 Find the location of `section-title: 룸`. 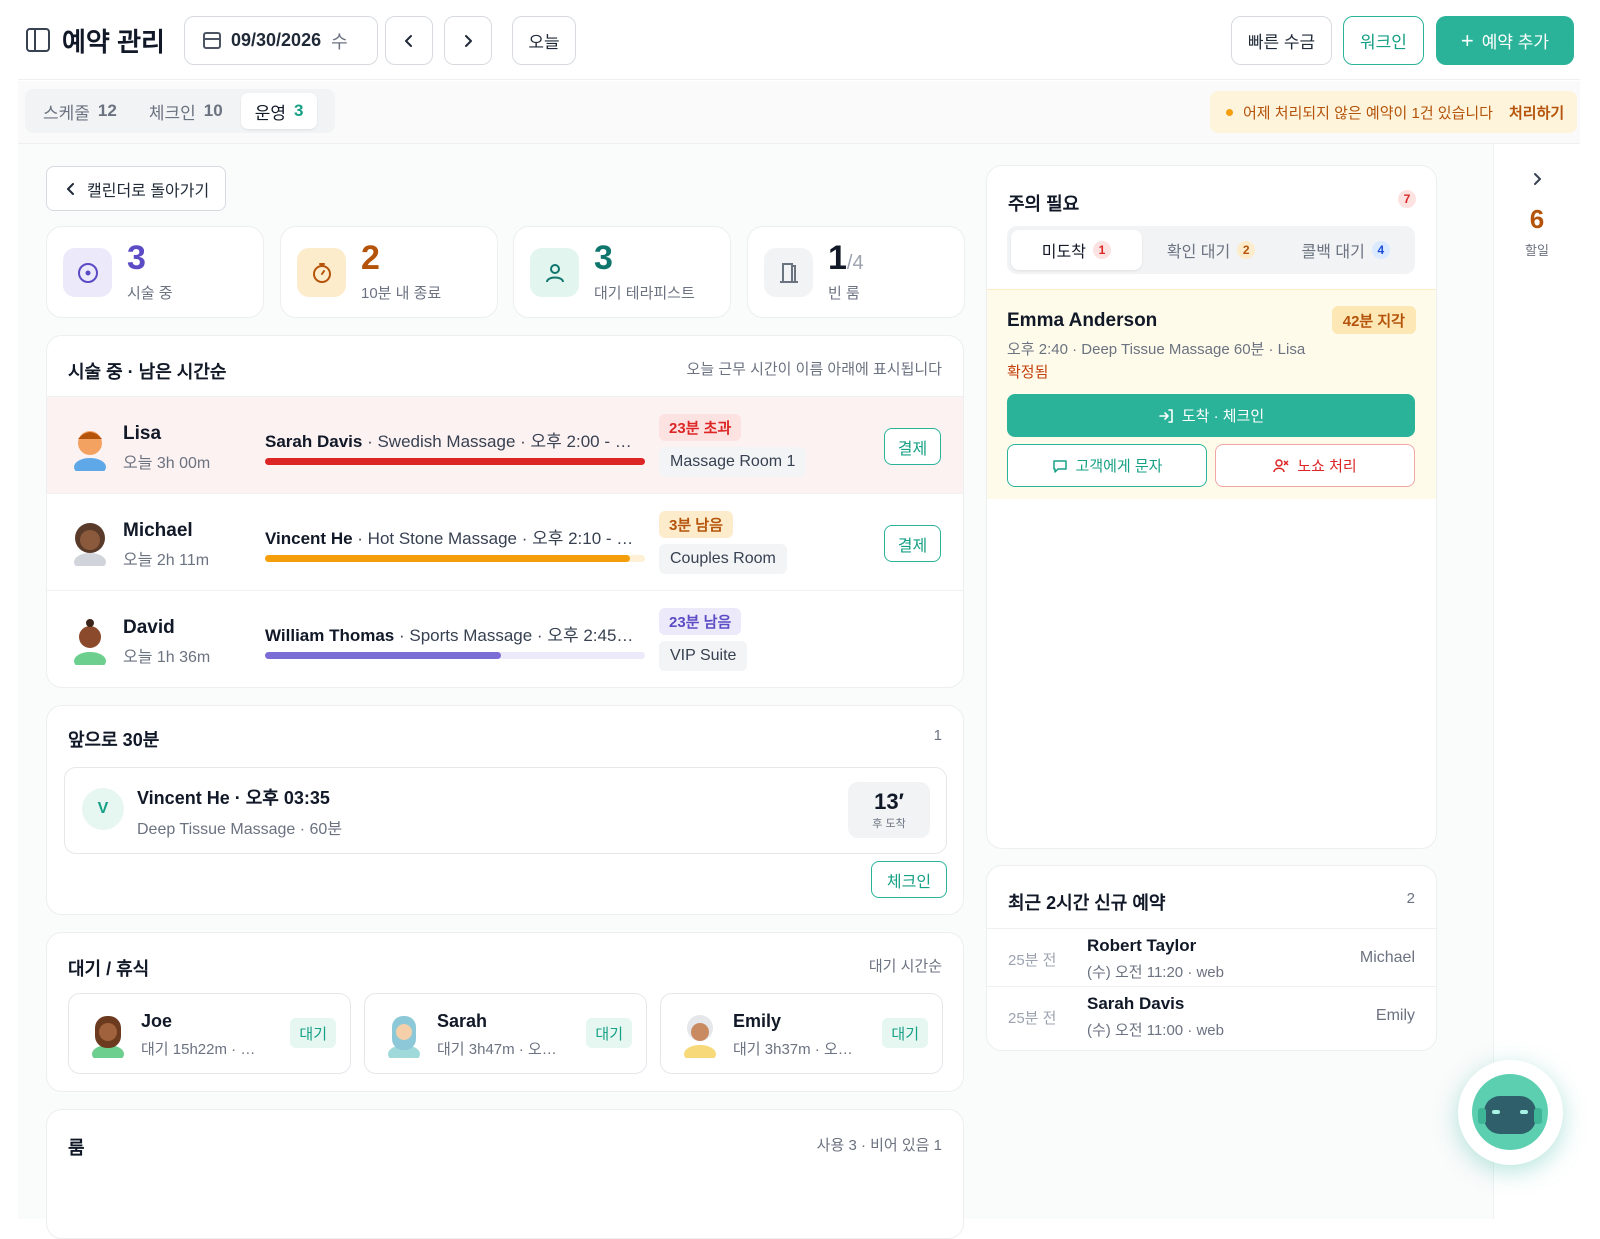

section-title: 룸 is located at coordinates (76, 1148).